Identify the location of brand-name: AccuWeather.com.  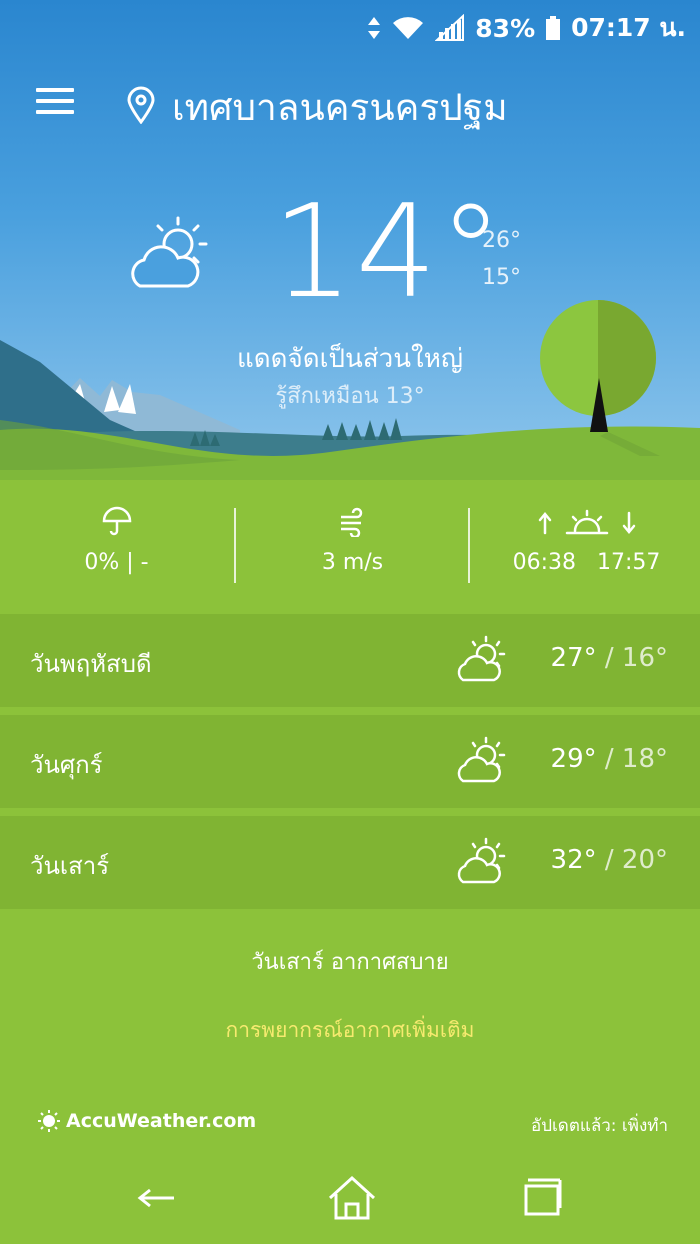
(161, 1121).